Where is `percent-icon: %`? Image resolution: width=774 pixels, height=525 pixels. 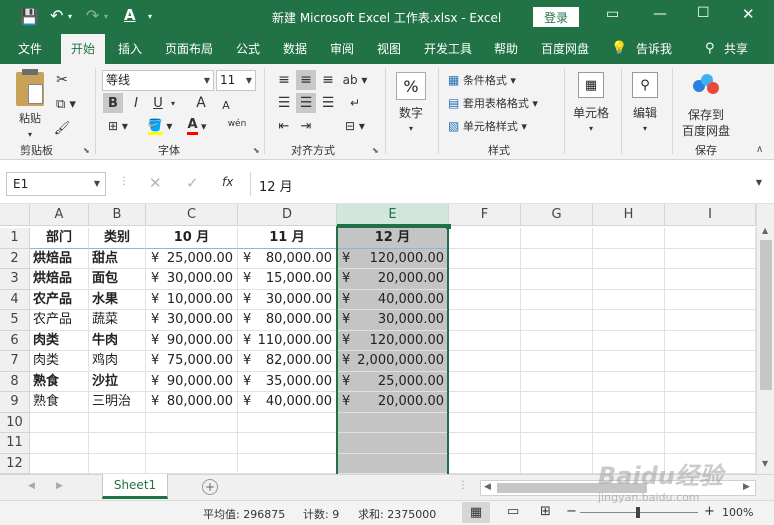 percent-icon: % is located at coordinates (411, 86).